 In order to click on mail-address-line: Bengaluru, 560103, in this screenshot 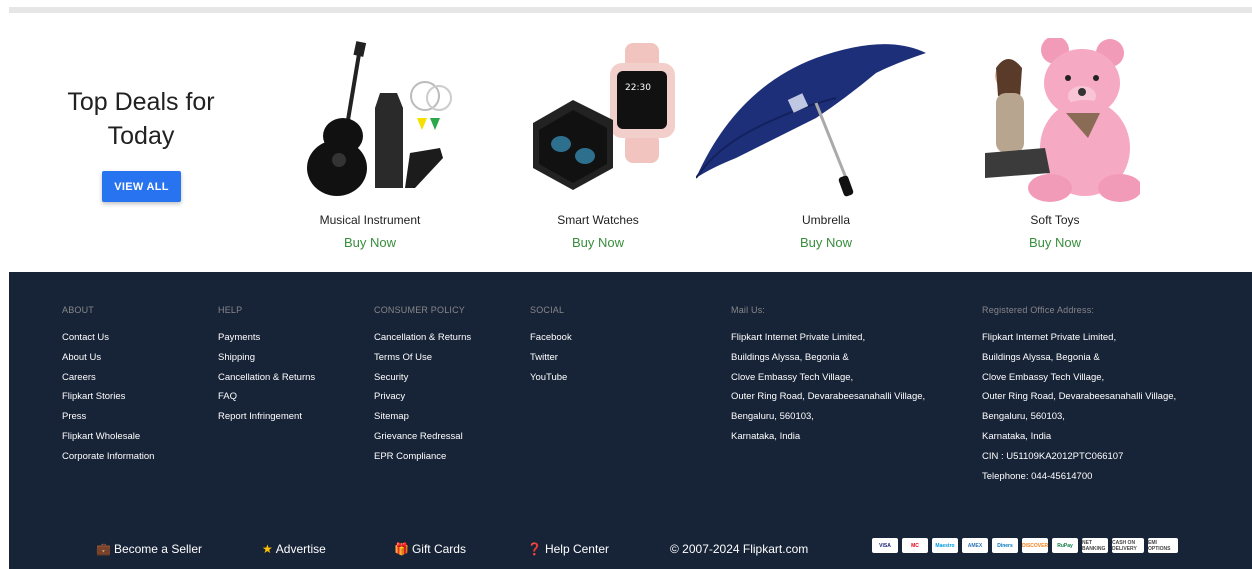, I will do `click(772, 417)`.